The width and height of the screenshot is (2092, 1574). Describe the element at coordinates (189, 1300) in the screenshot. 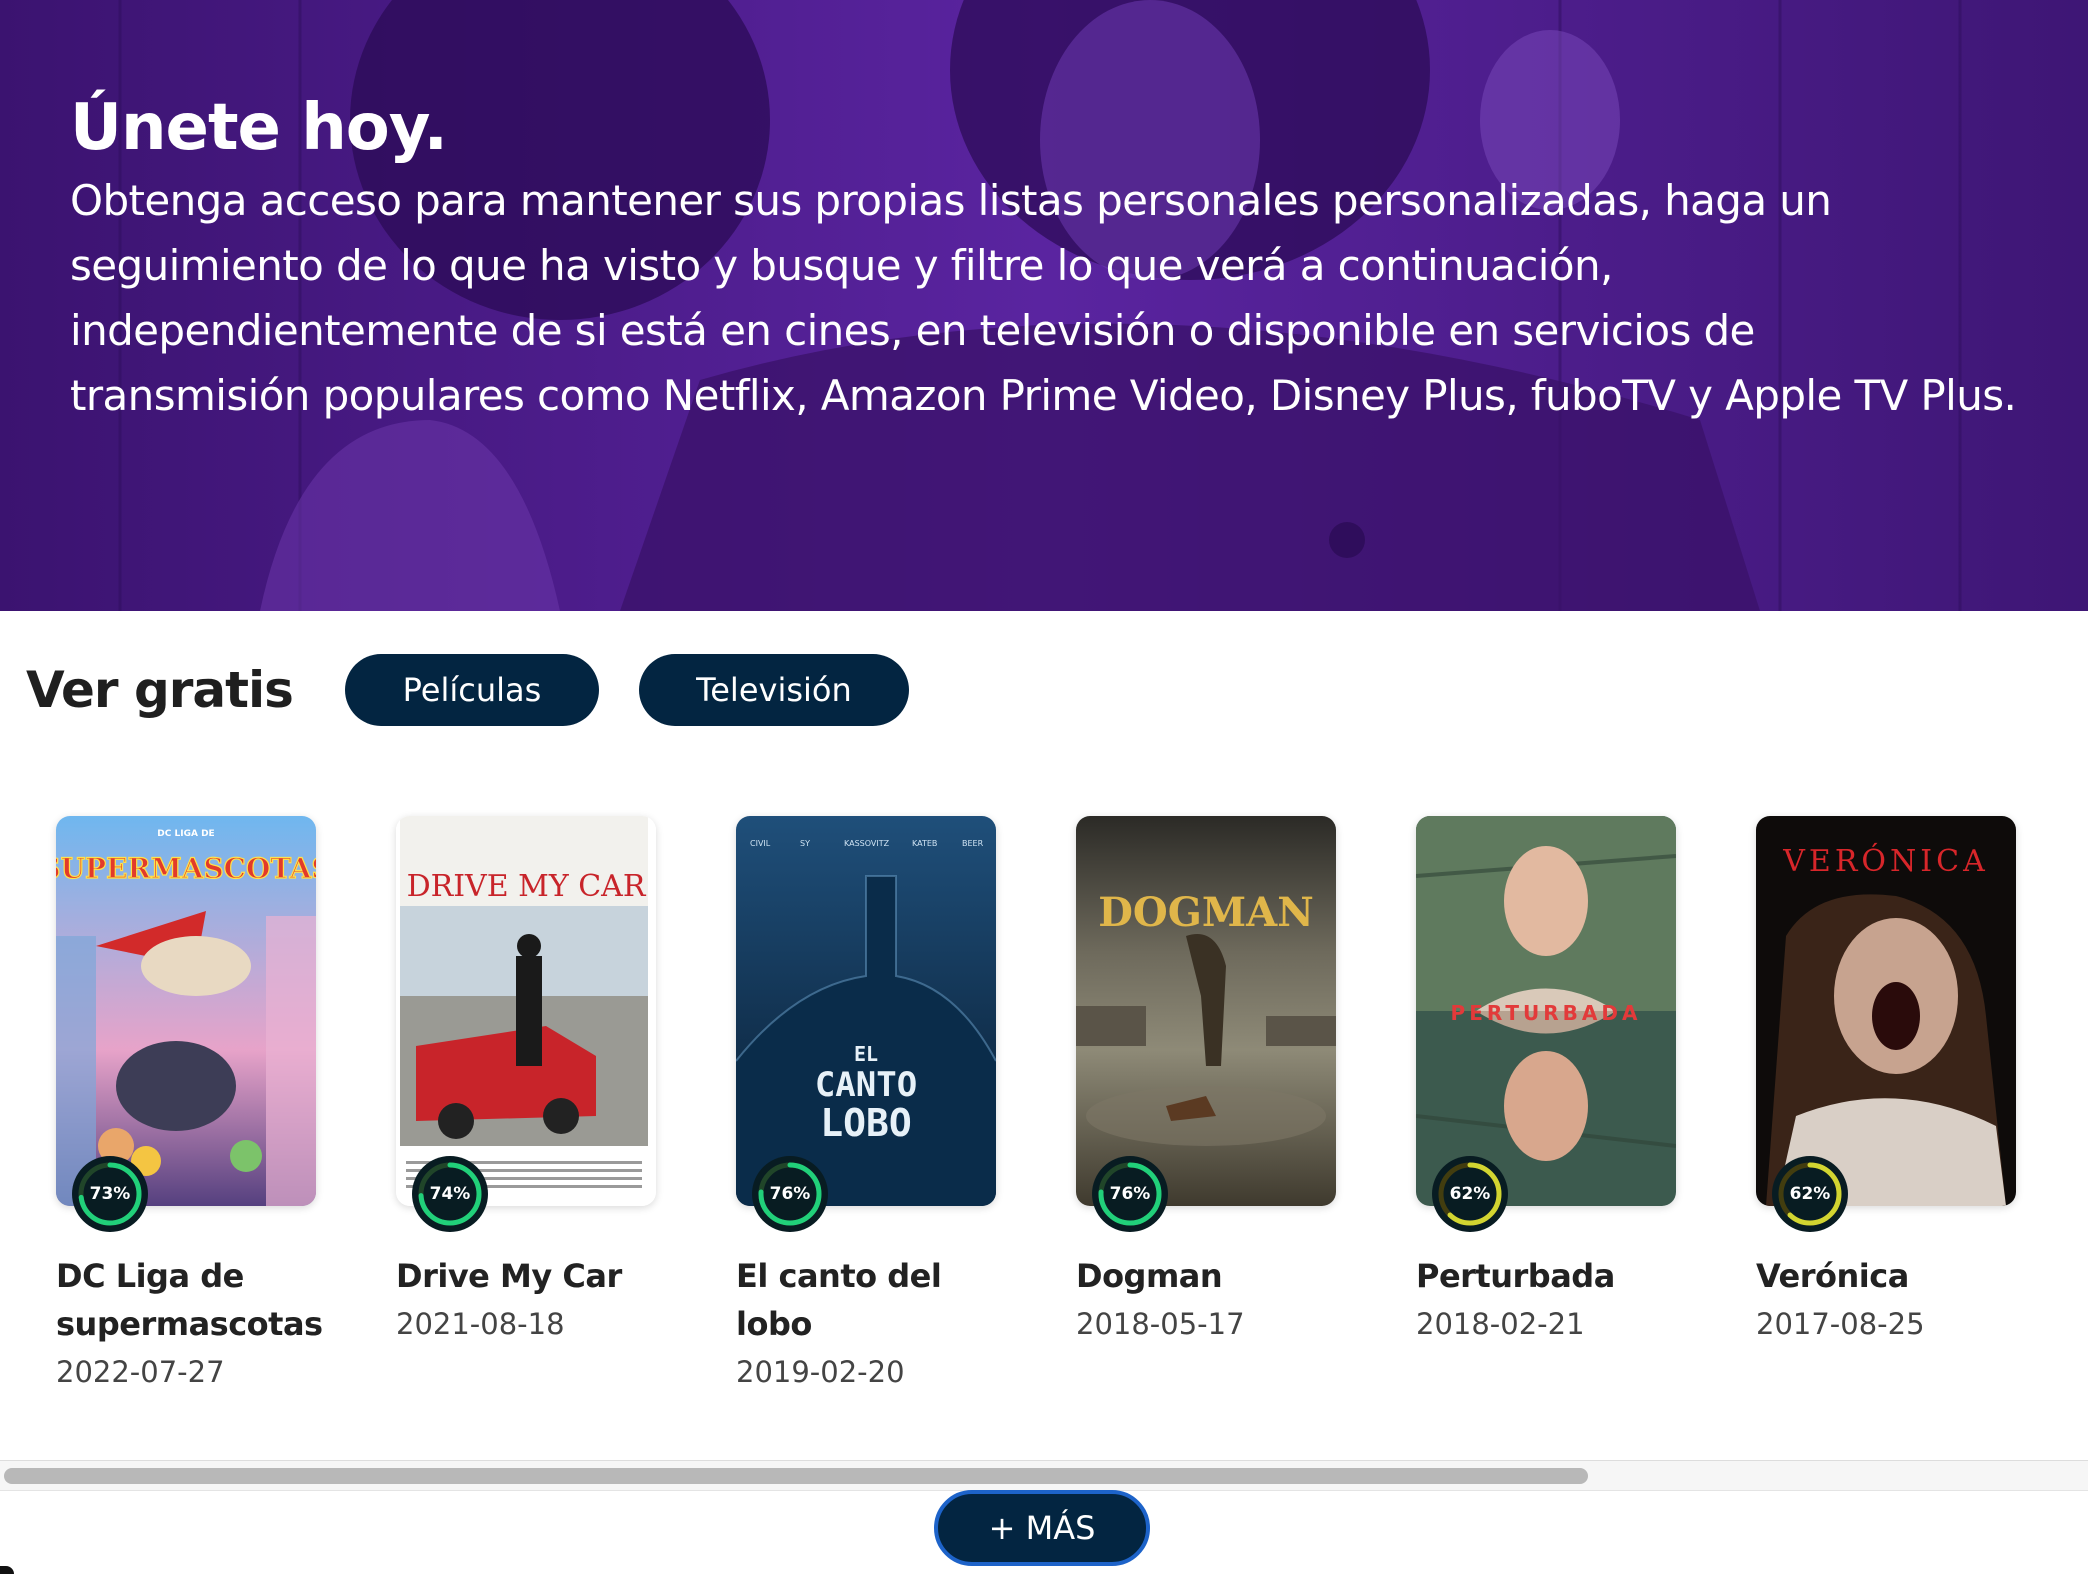

I see `movie-title-link: DC Liga de supermascotas` at that location.